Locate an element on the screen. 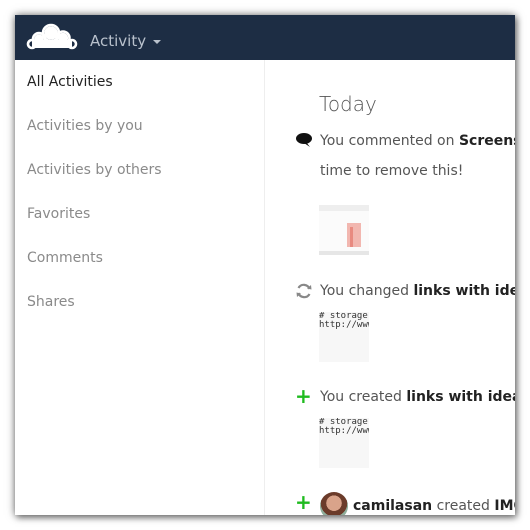 This screenshot has width=530, height=530. comment-icon is located at coordinates (304, 140).